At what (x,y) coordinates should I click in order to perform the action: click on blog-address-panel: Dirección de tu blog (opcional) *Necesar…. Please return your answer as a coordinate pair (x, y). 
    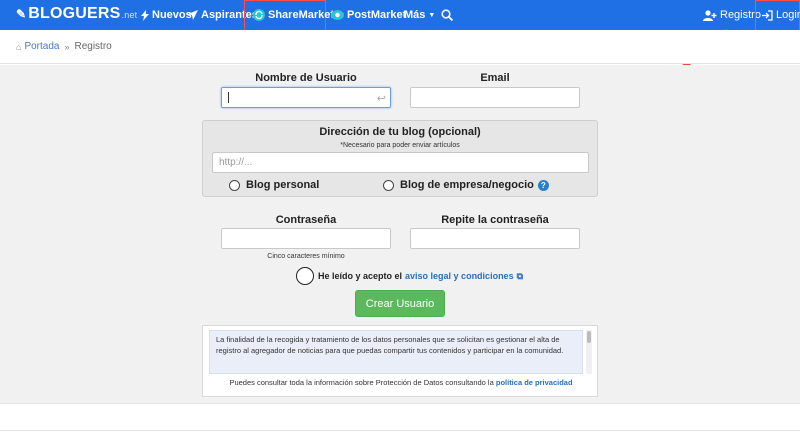
    Looking at the image, I should click on (400, 158).